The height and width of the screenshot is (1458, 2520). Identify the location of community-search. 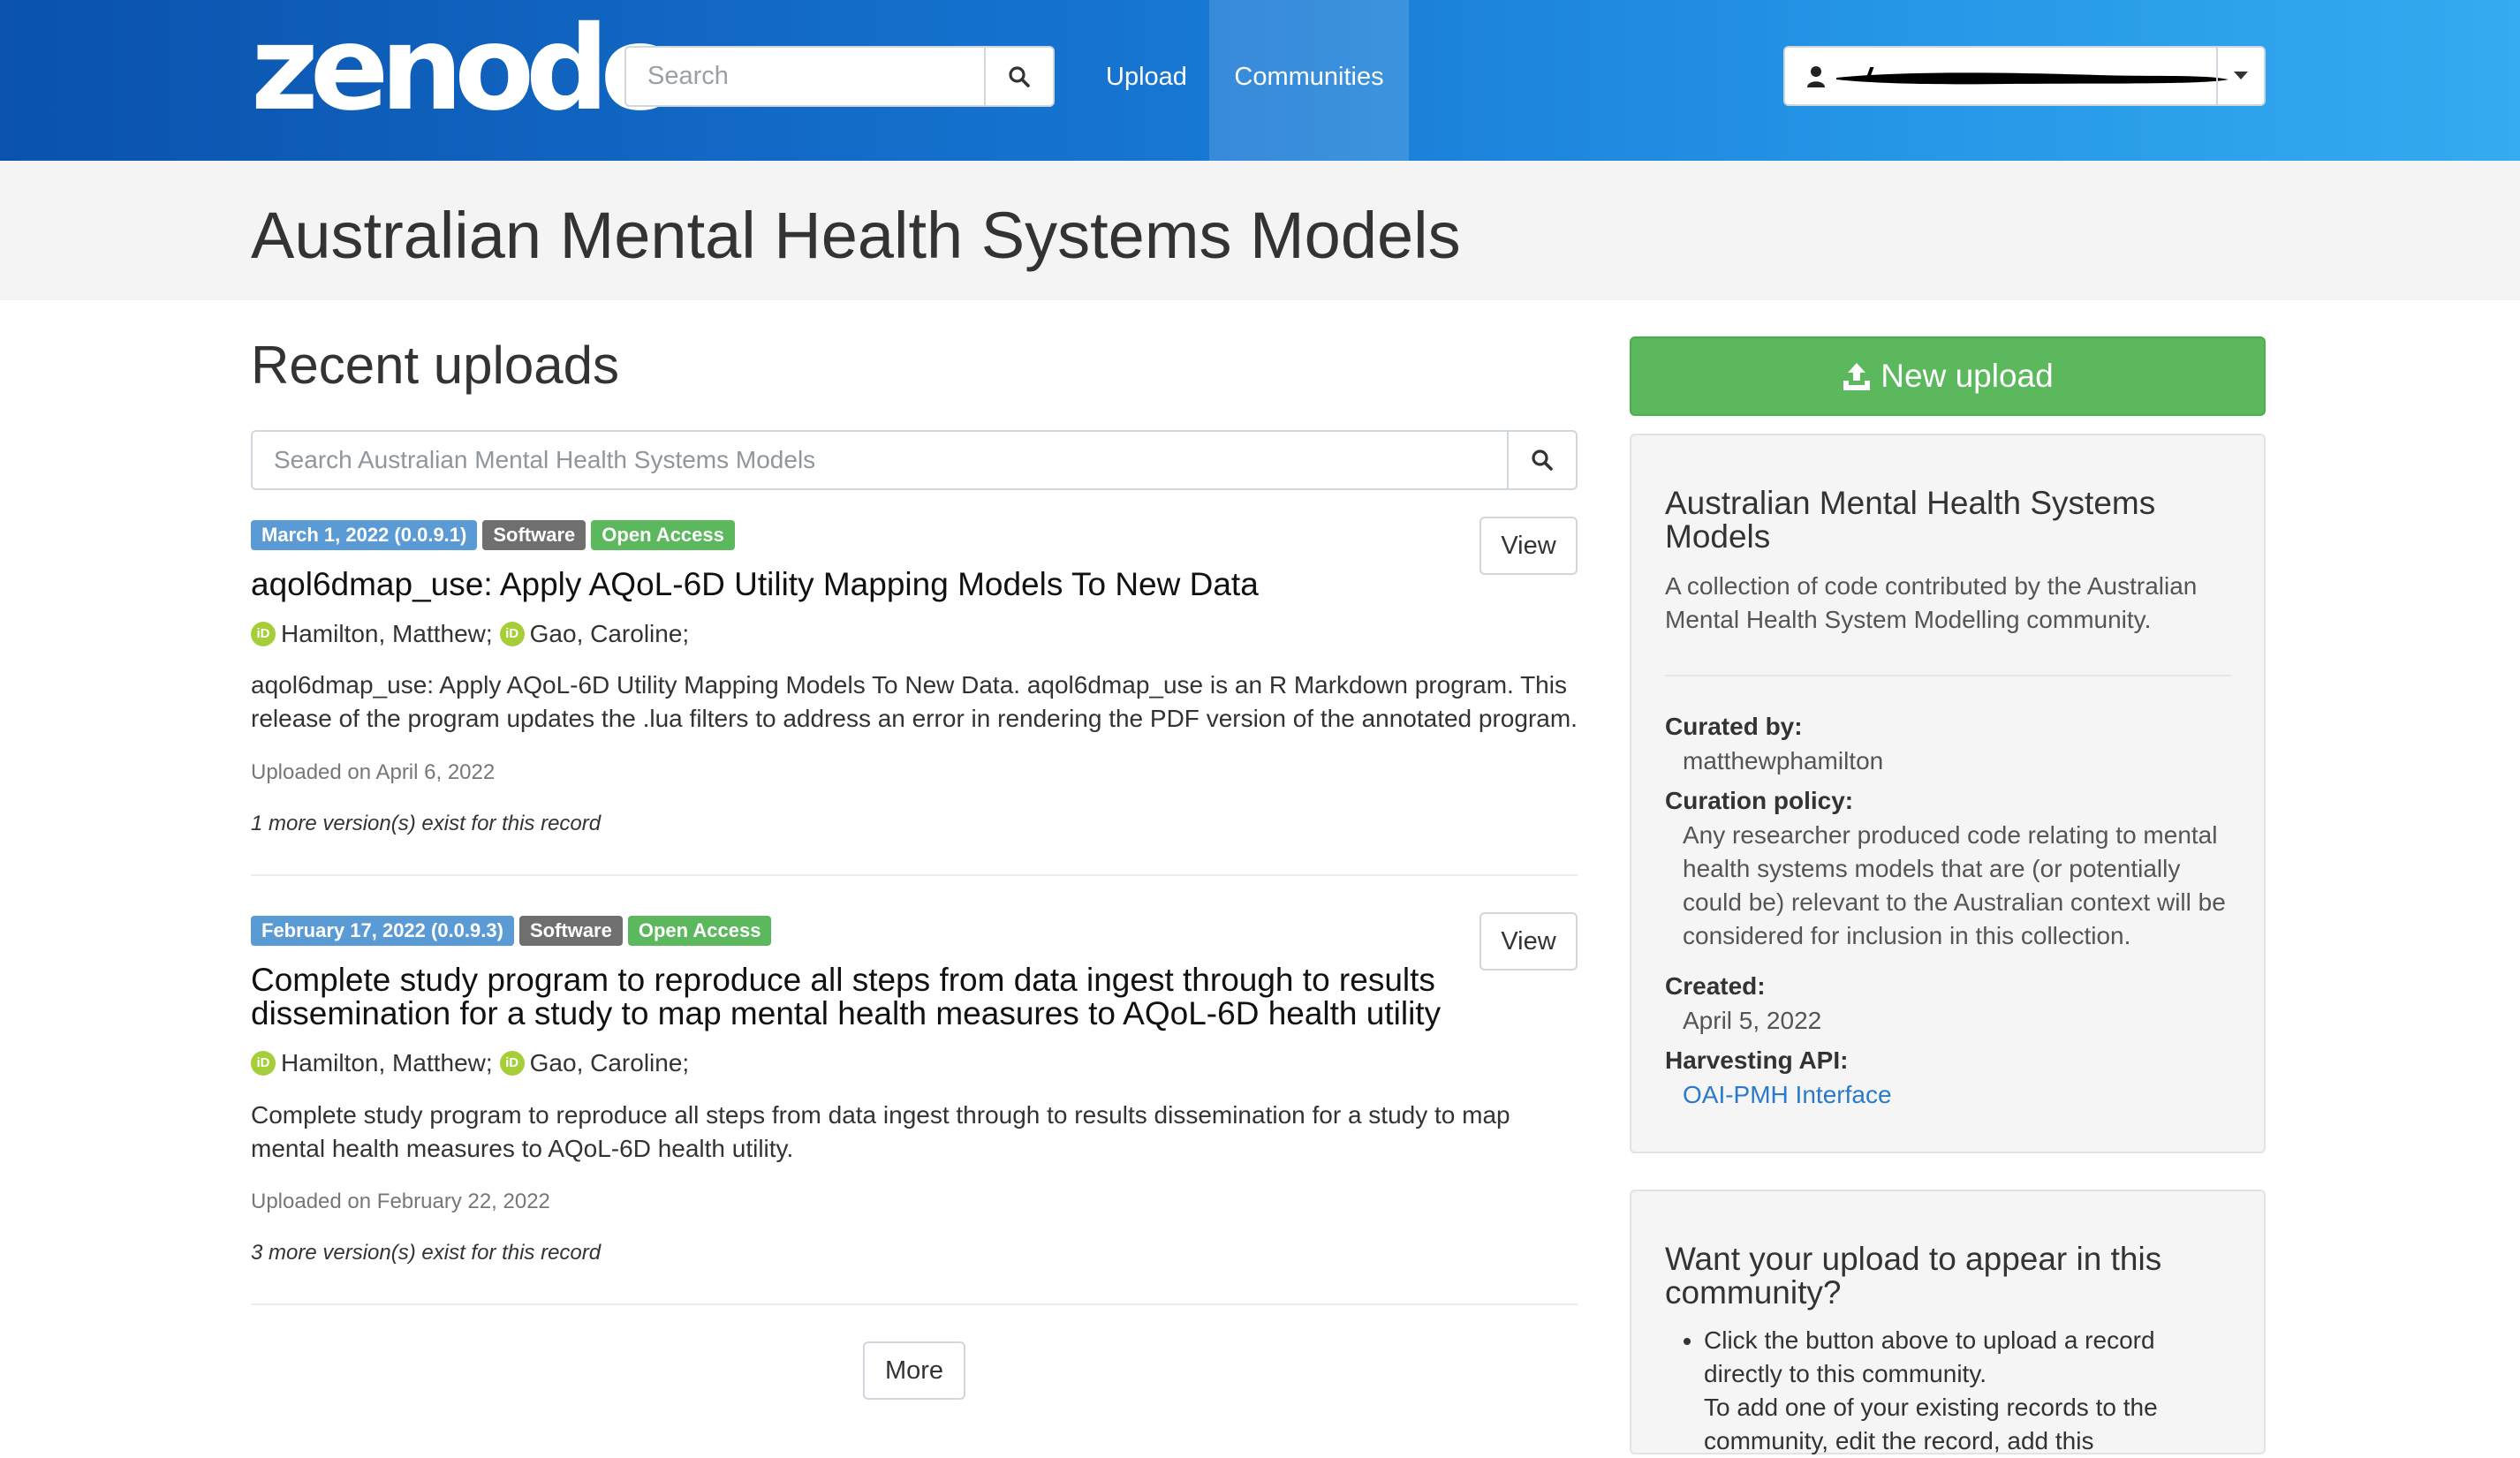
(914, 460).